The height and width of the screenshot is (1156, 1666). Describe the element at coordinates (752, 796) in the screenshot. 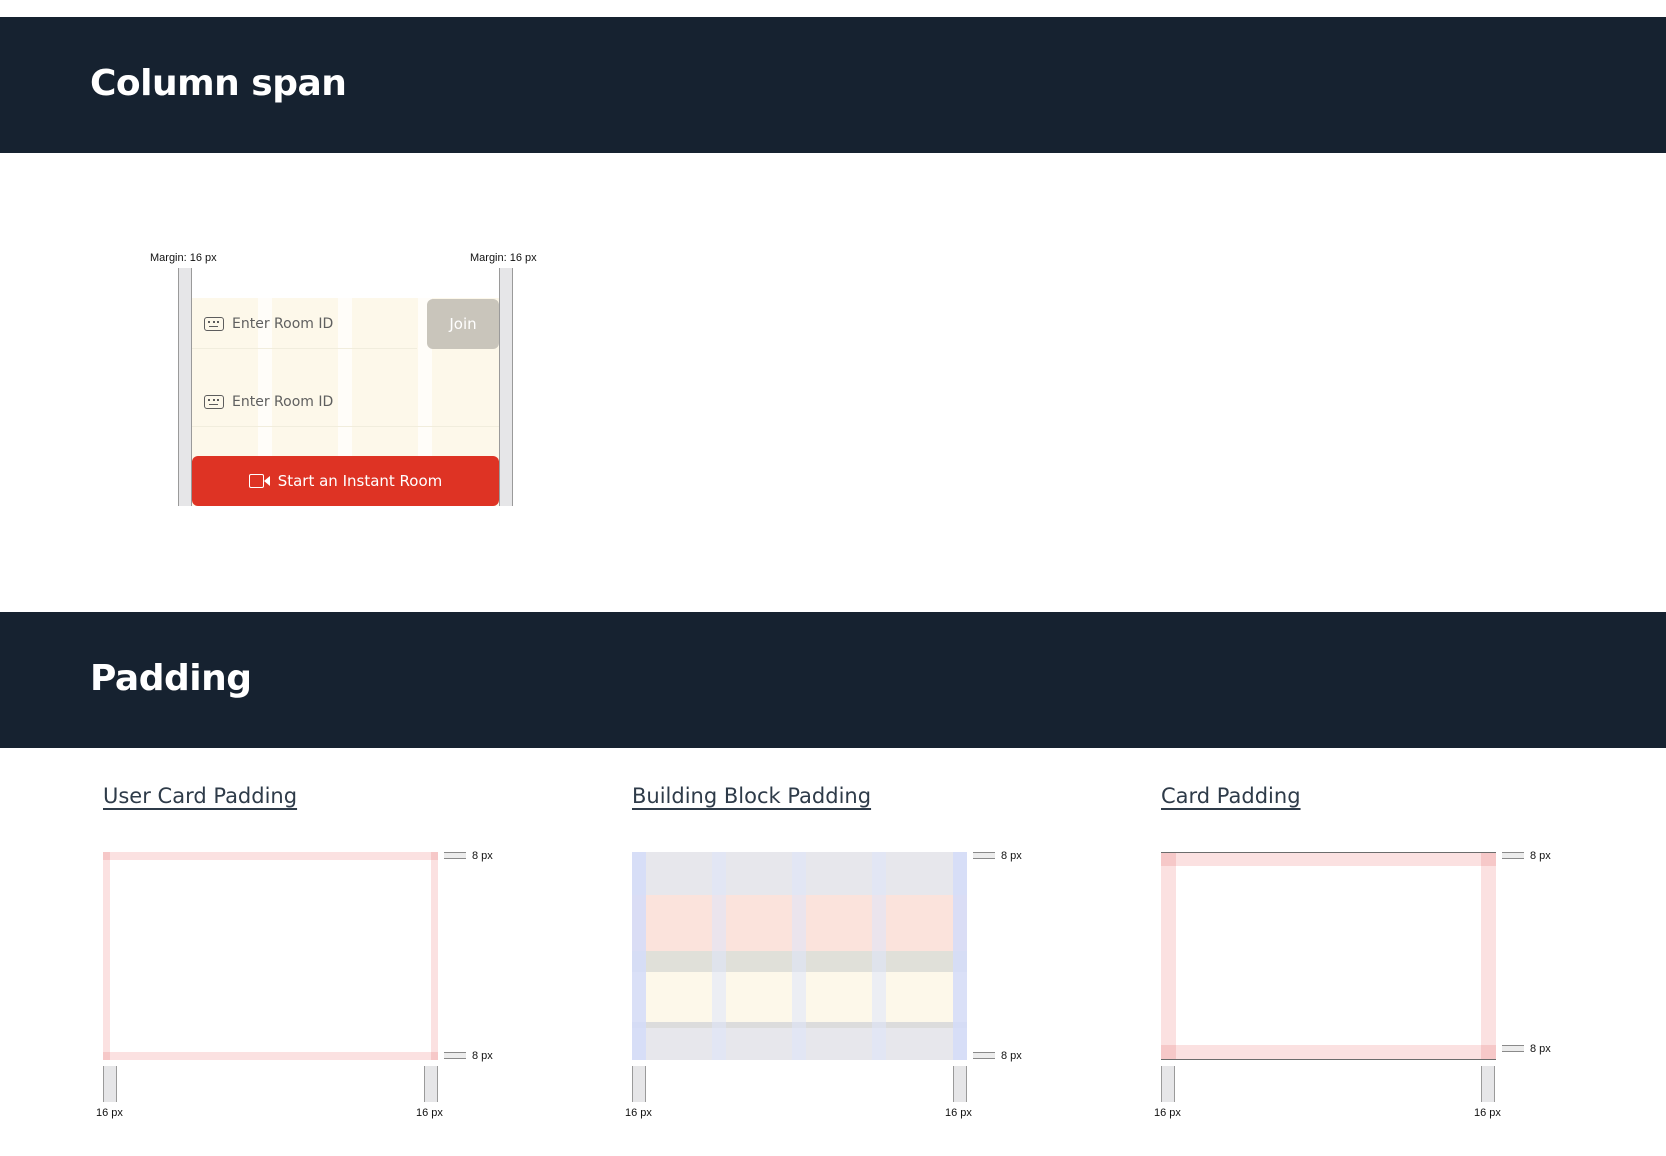

I see `building-block-padding-title: Building Block Padding` at that location.